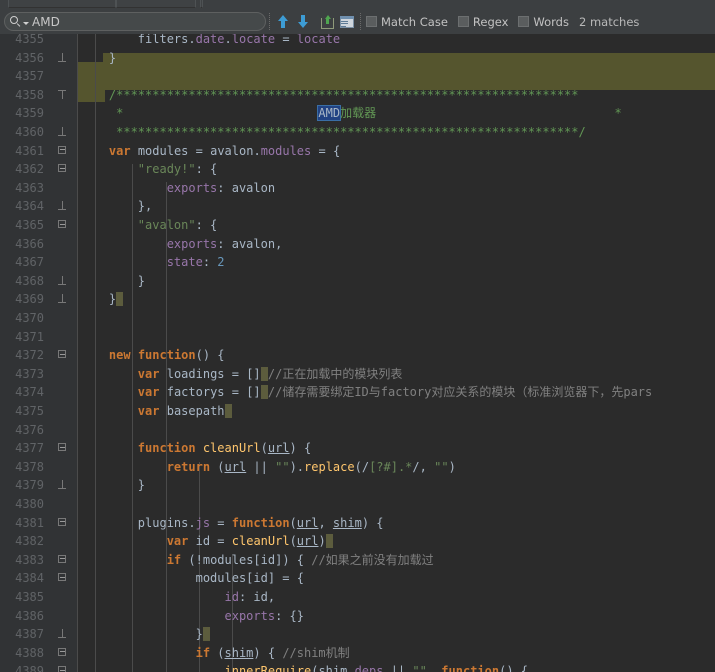 The height and width of the screenshot is (672, 715). What do you see at coordinates (482, 22) in the screenshot?
I see `regex-checkbox: Regex` at bounding box center [482, 22].